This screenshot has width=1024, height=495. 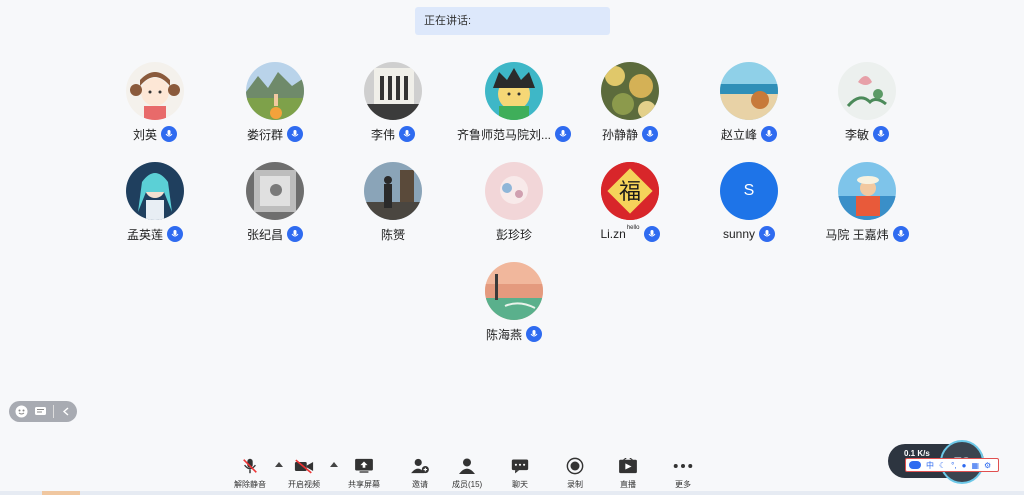 I want to click on participant-name: 赵立峰, so click(x=738, y=134).